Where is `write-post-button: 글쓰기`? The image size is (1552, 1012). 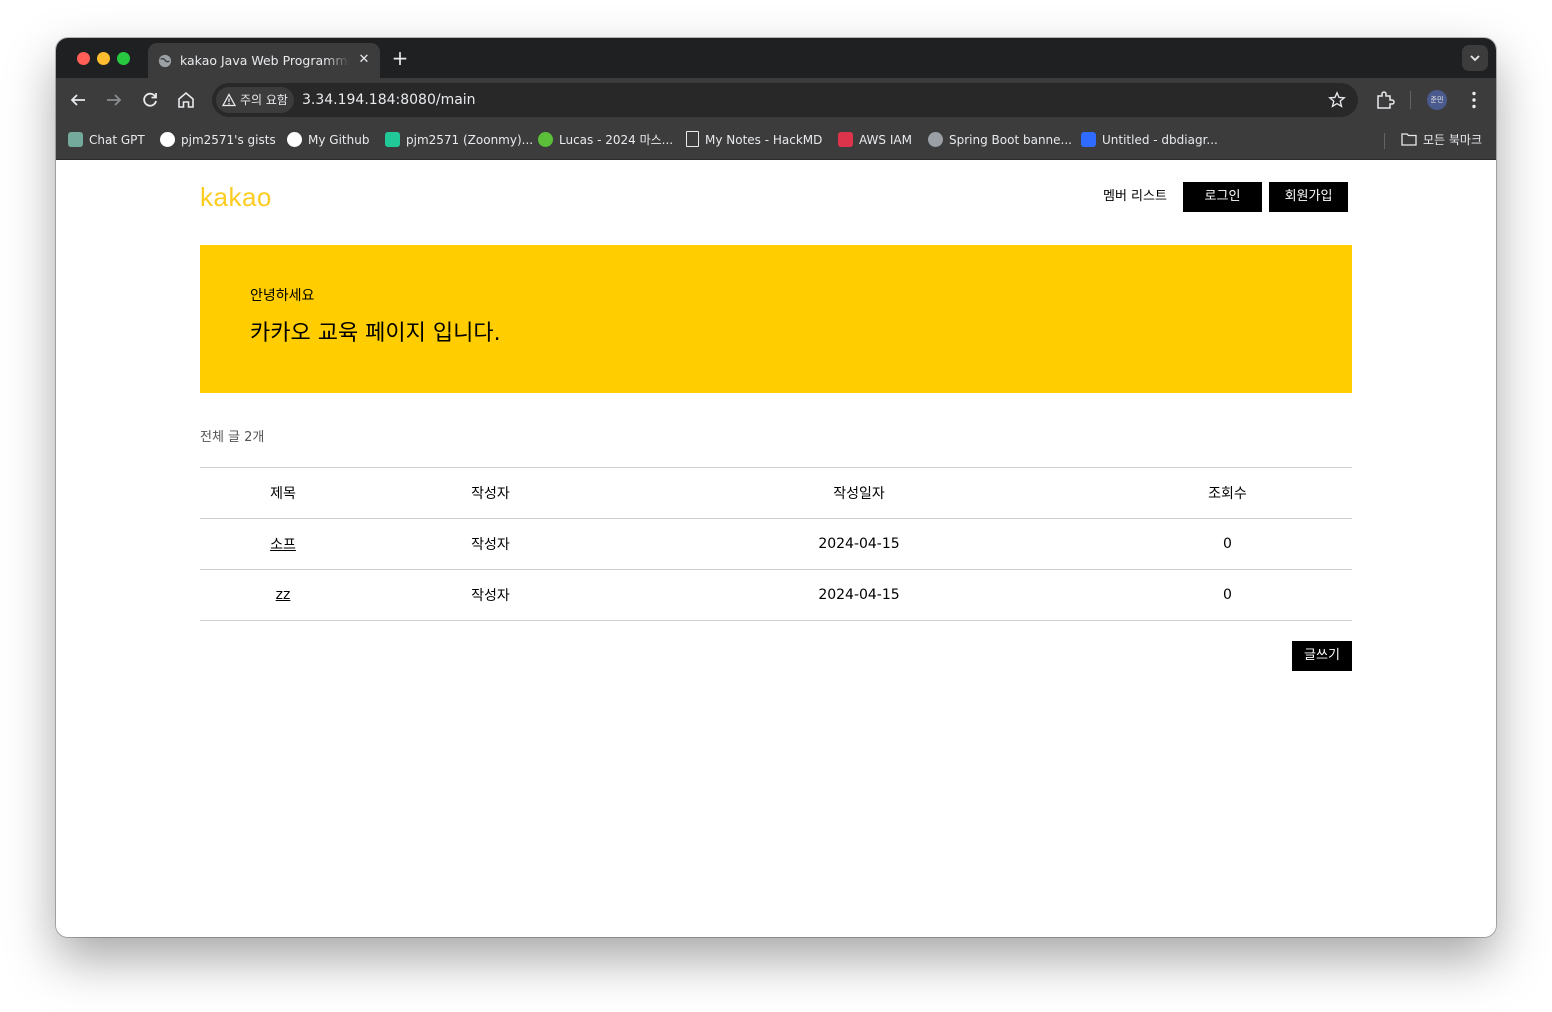 write-post-button: 글쓰기 is located at coordinates (1322, 656).